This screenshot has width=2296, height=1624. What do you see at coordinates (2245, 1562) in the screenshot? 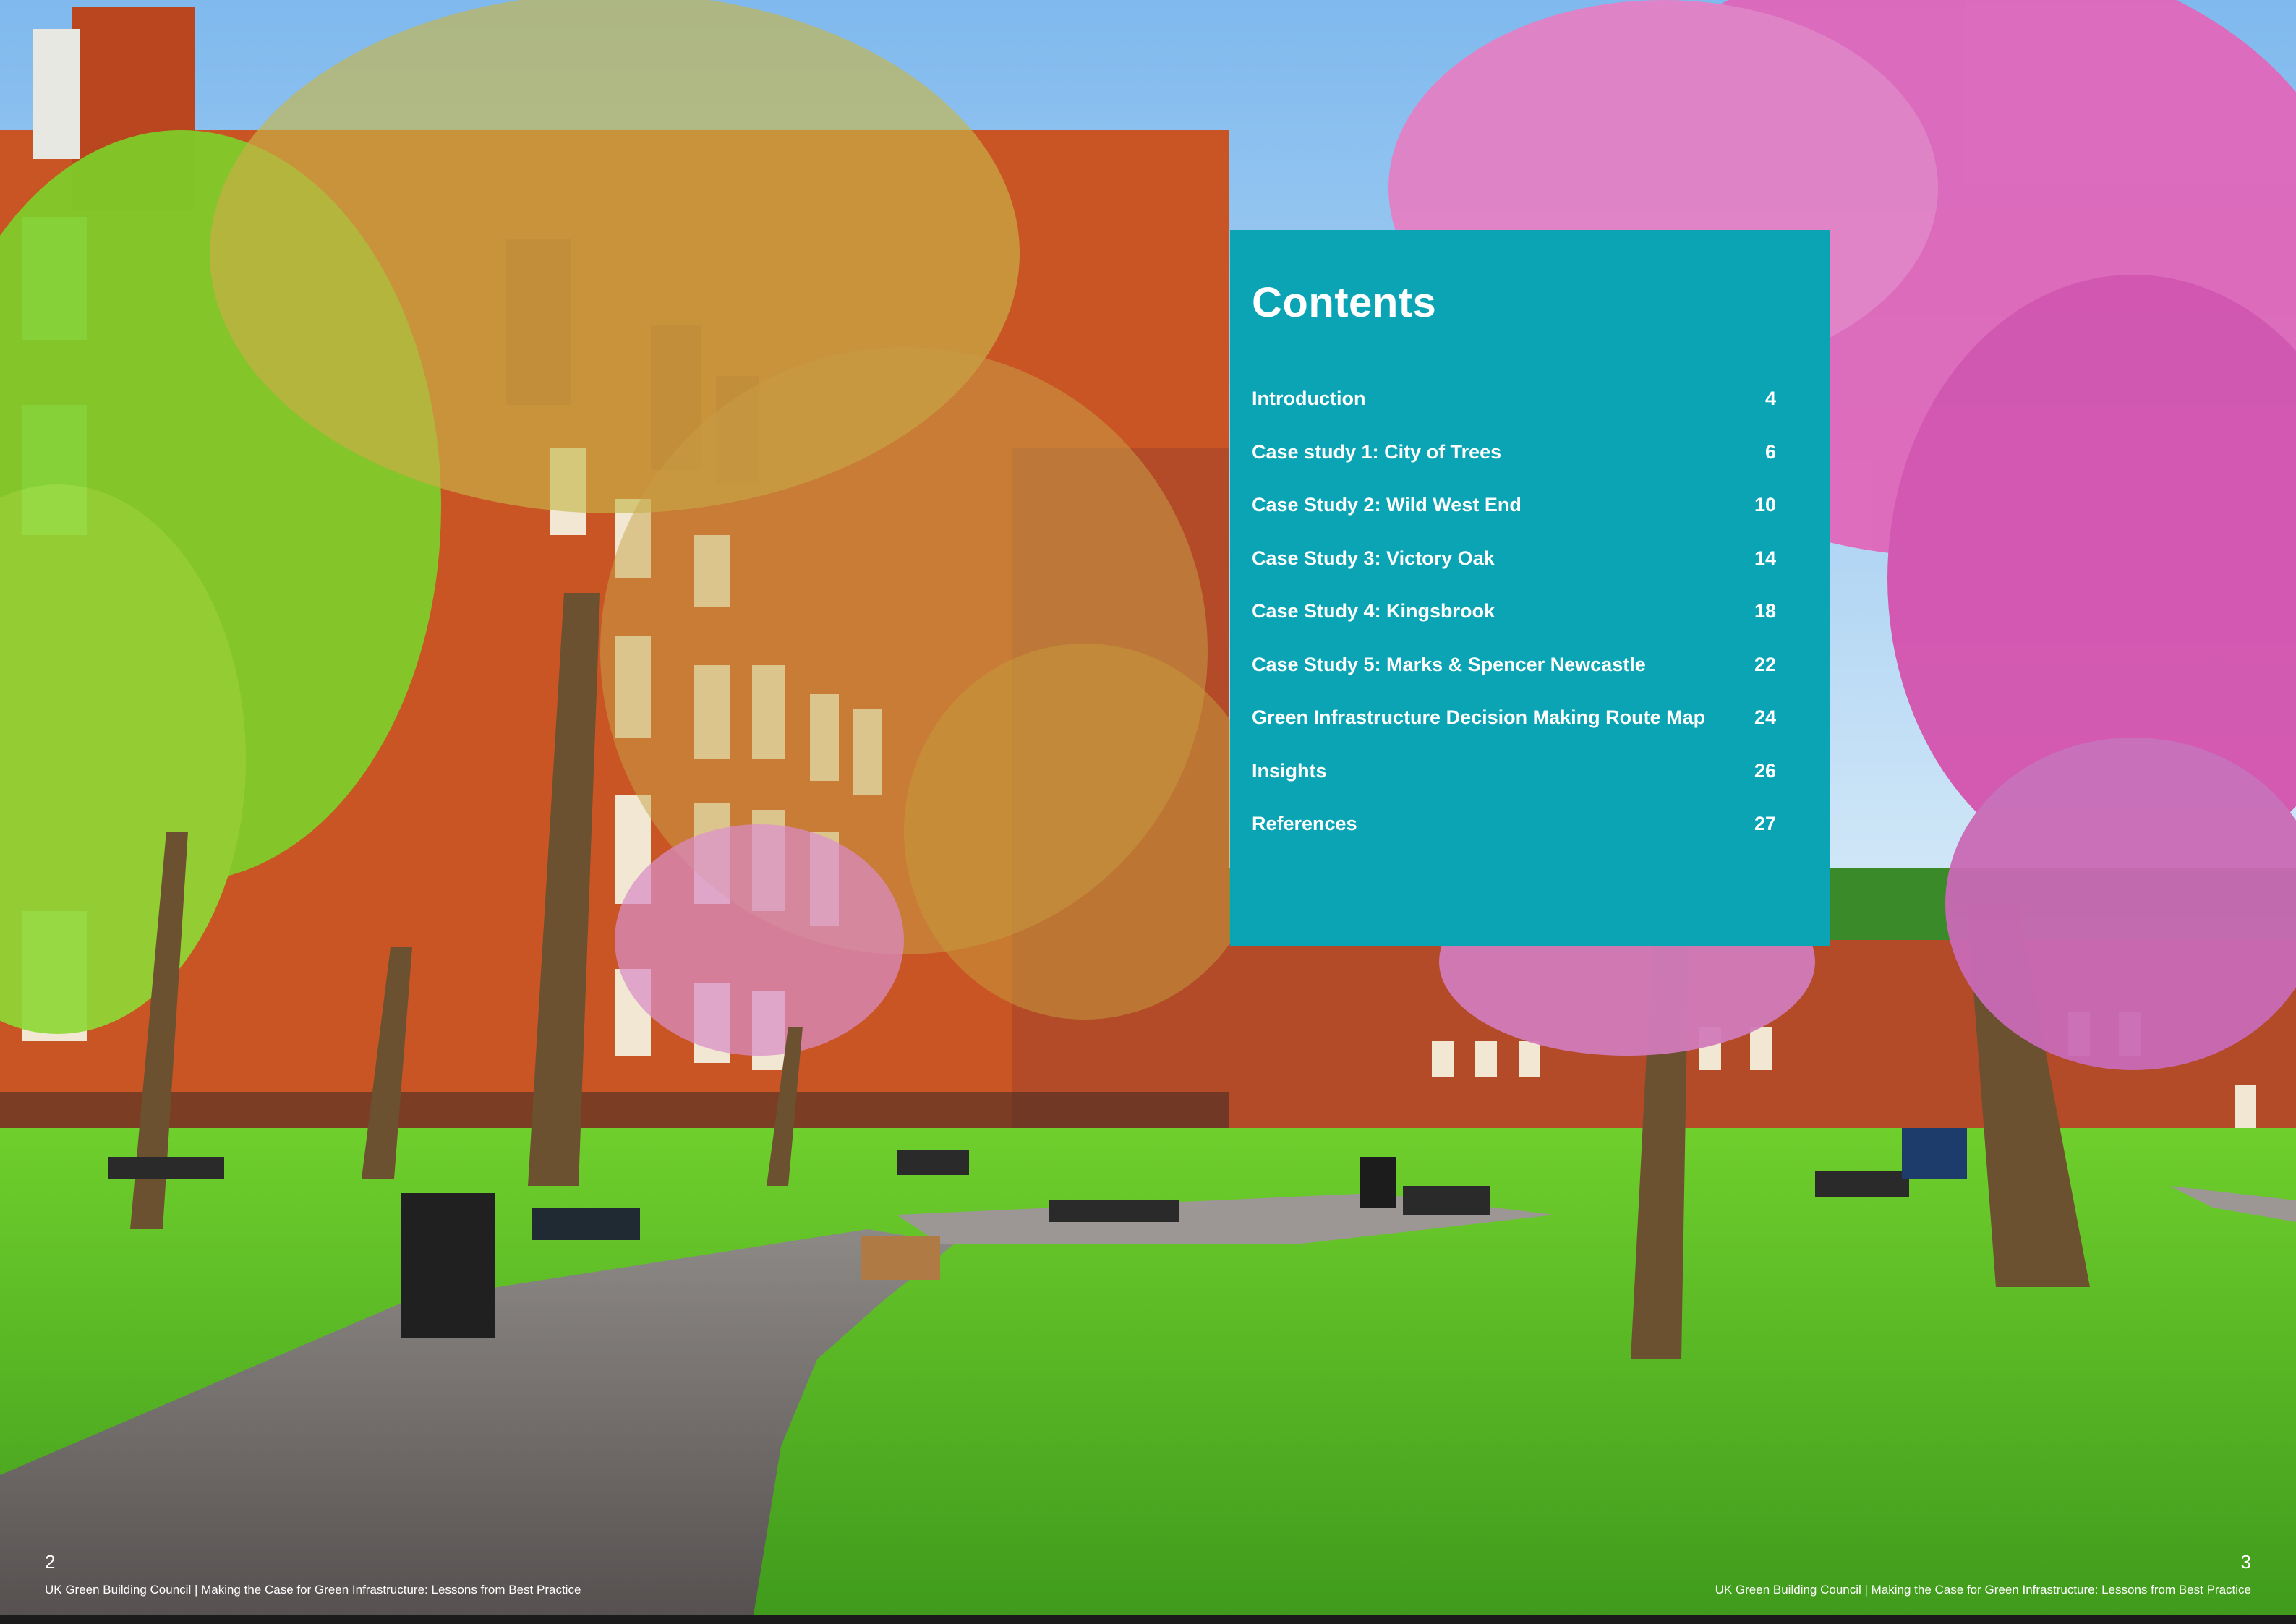
I see `right-page-number: 3` at bounding box center [2245, 1562].